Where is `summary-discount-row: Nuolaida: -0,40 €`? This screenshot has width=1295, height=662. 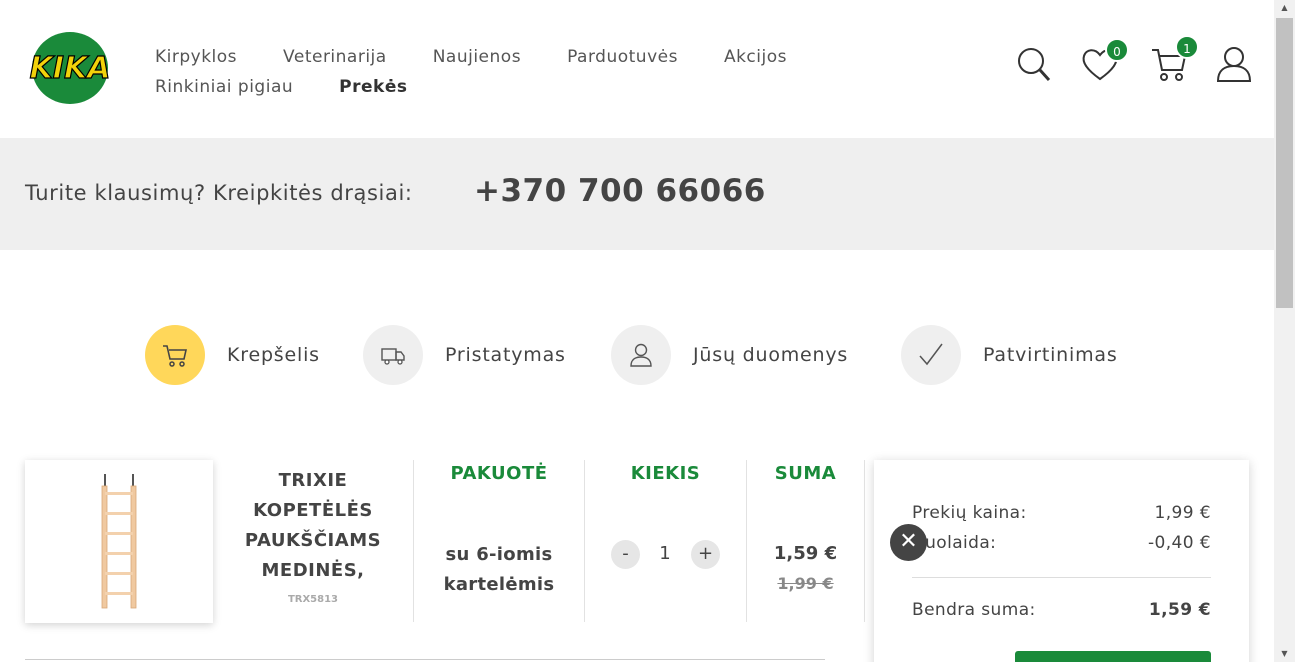 summary-discount-row: Nuolaida: -0,40 € is located at coordinates (1061, 543).